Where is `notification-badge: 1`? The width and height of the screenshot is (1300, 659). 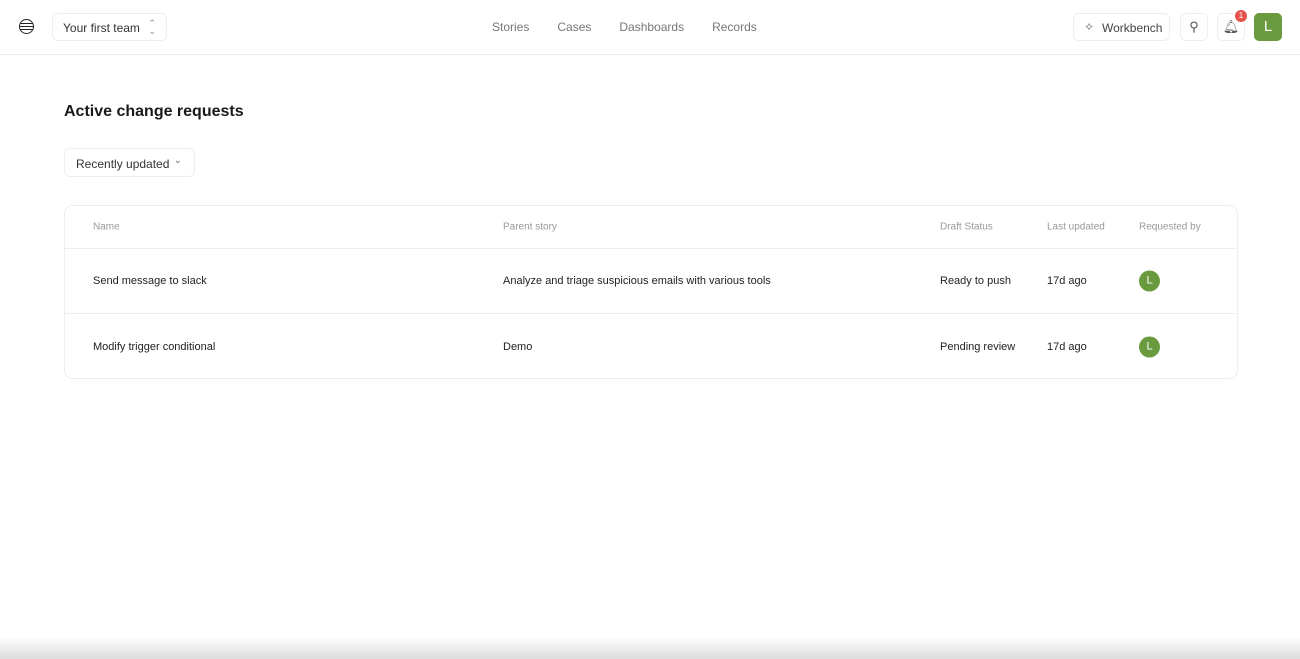 notification-badge: 1 is located at coordinates (1241, 16).